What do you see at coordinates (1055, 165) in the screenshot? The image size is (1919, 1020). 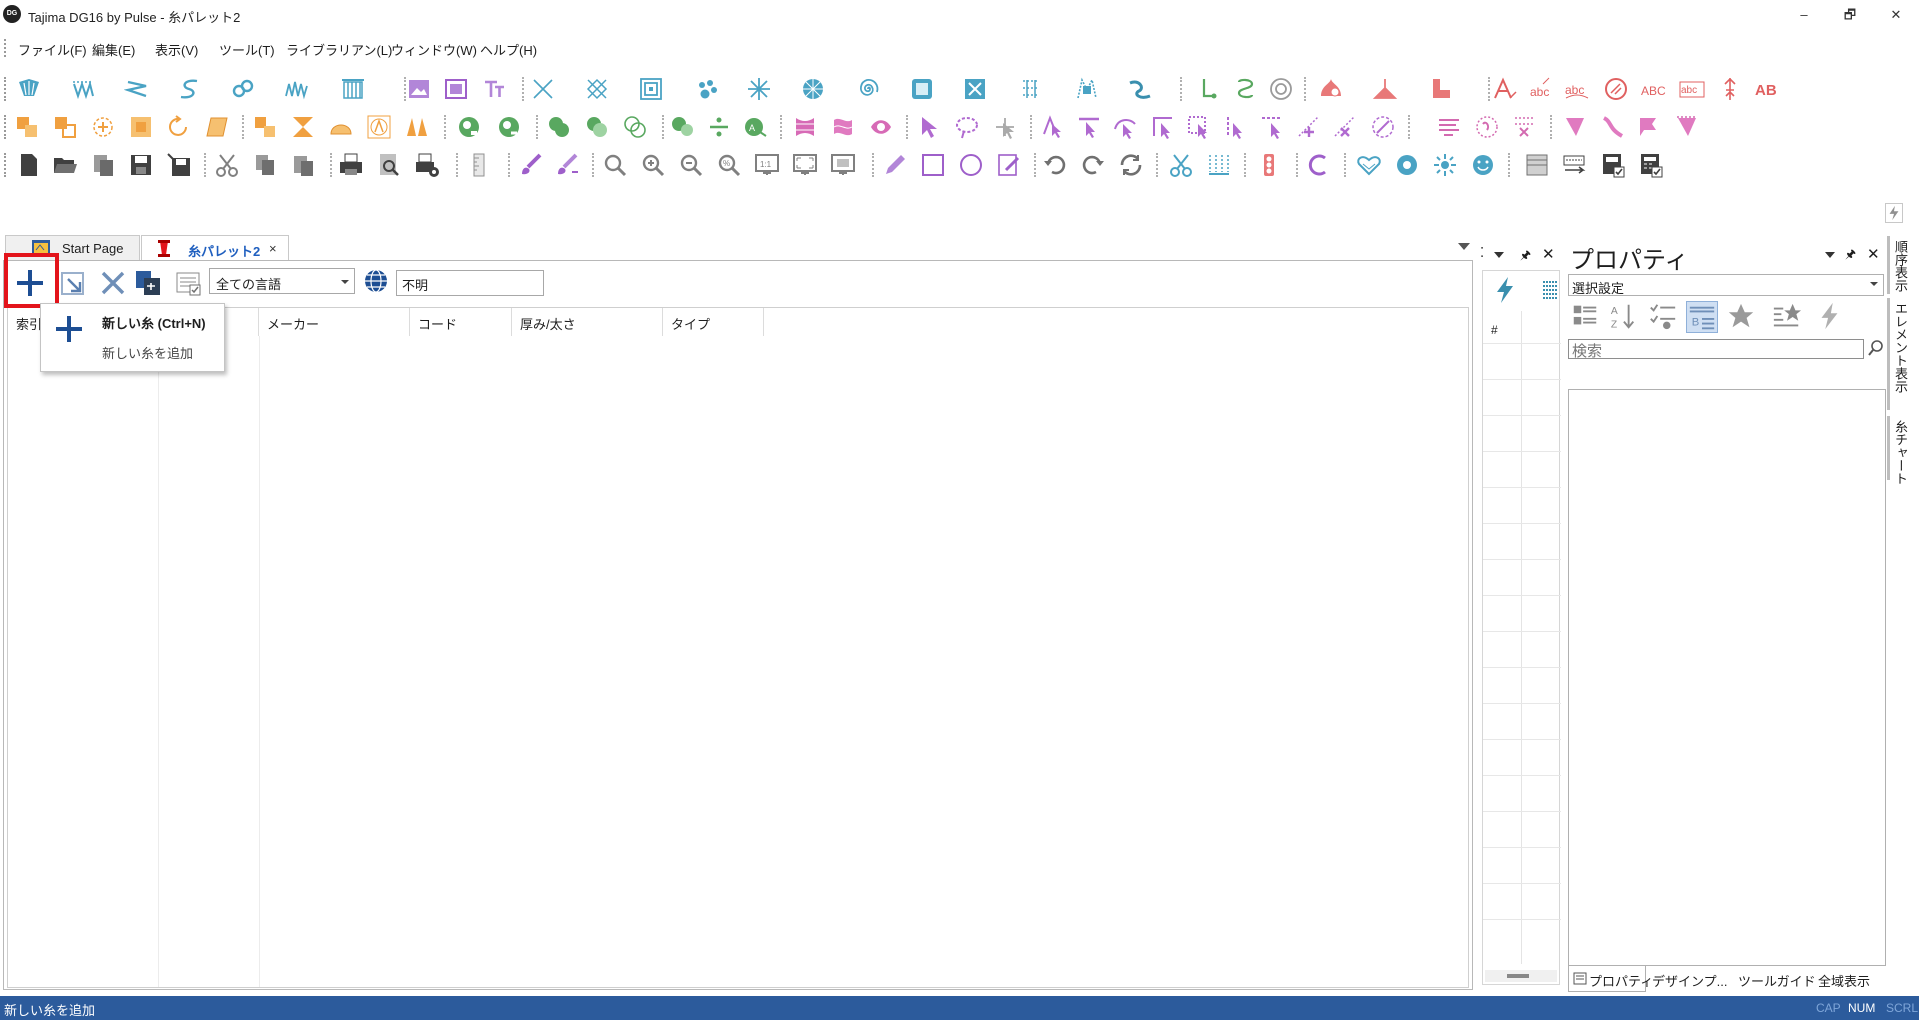 I see `undo-icon` at bounding box center [1055, 165].